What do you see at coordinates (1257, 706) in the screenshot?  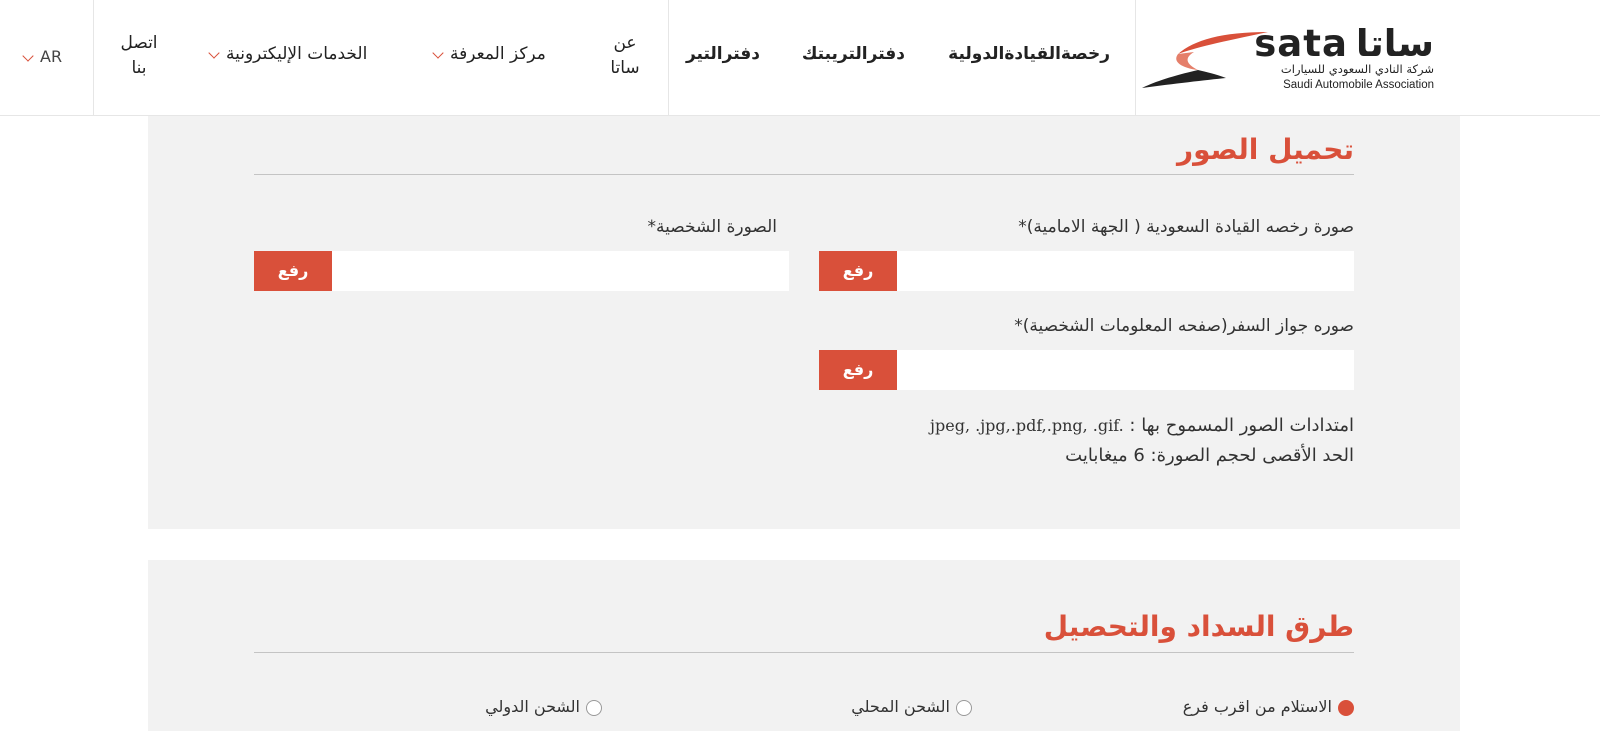 I see `radio-label: الاستلام من اقرب فرع` at bounding box center [1257, 706].